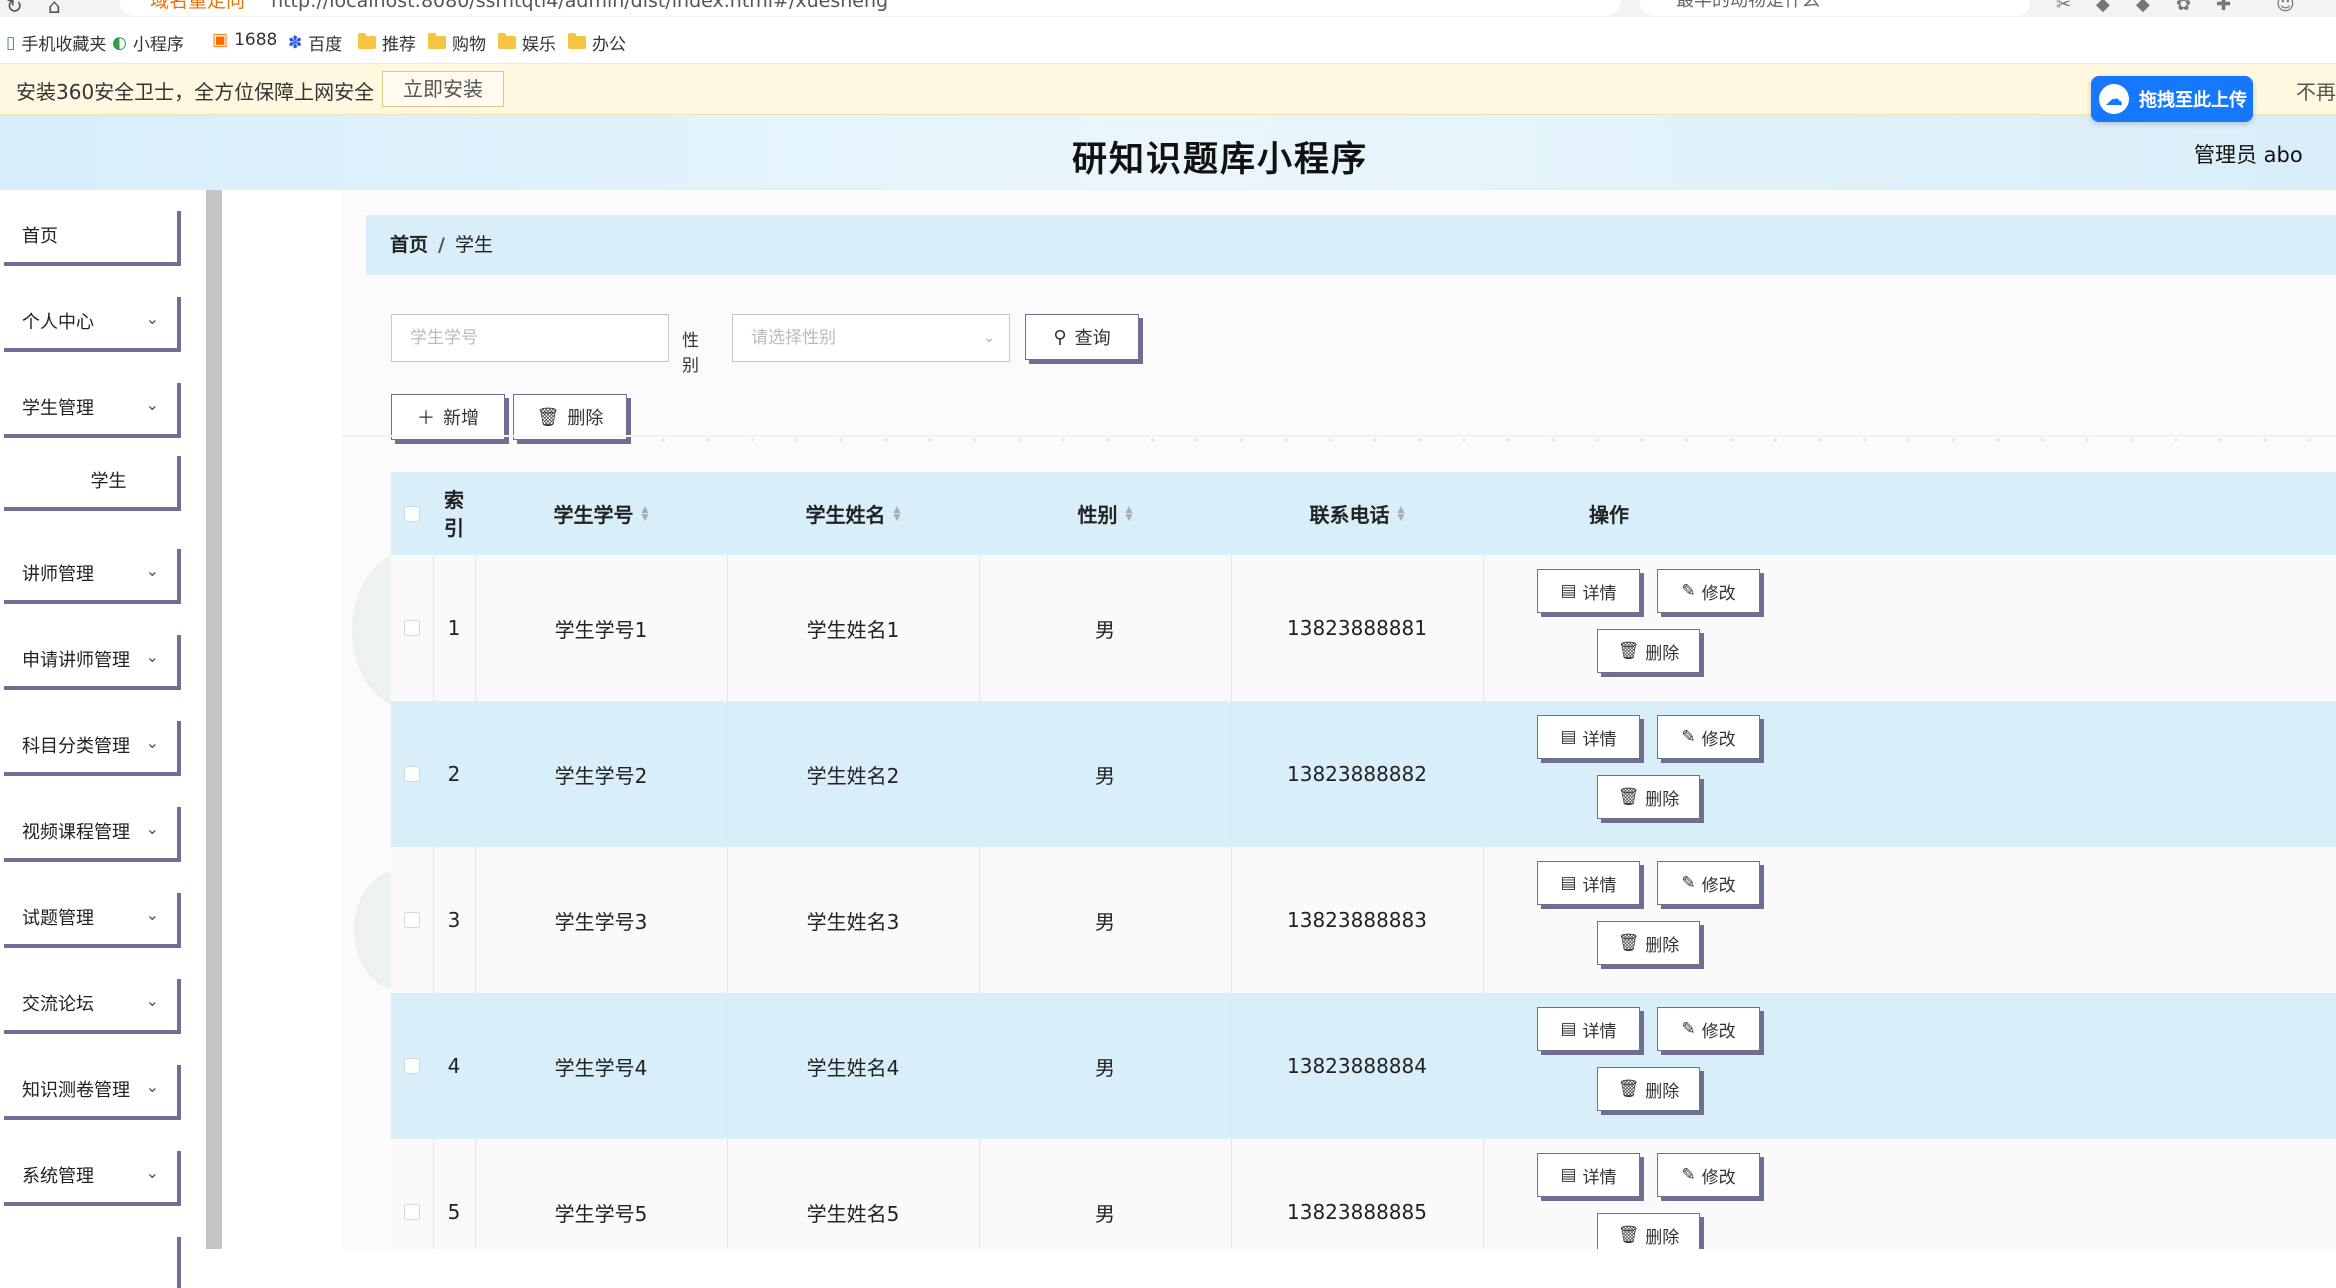 This screenshot has height=1288, width=2336. Describe the element at coordinates (1168, 40) in the screenshot. I see `bookmarks-bar: ▯ 手机收藏夹 ◐ 小程序 ▣ 1688 ✽ 百度 推荐 购物 娱乐 办公` at that location.